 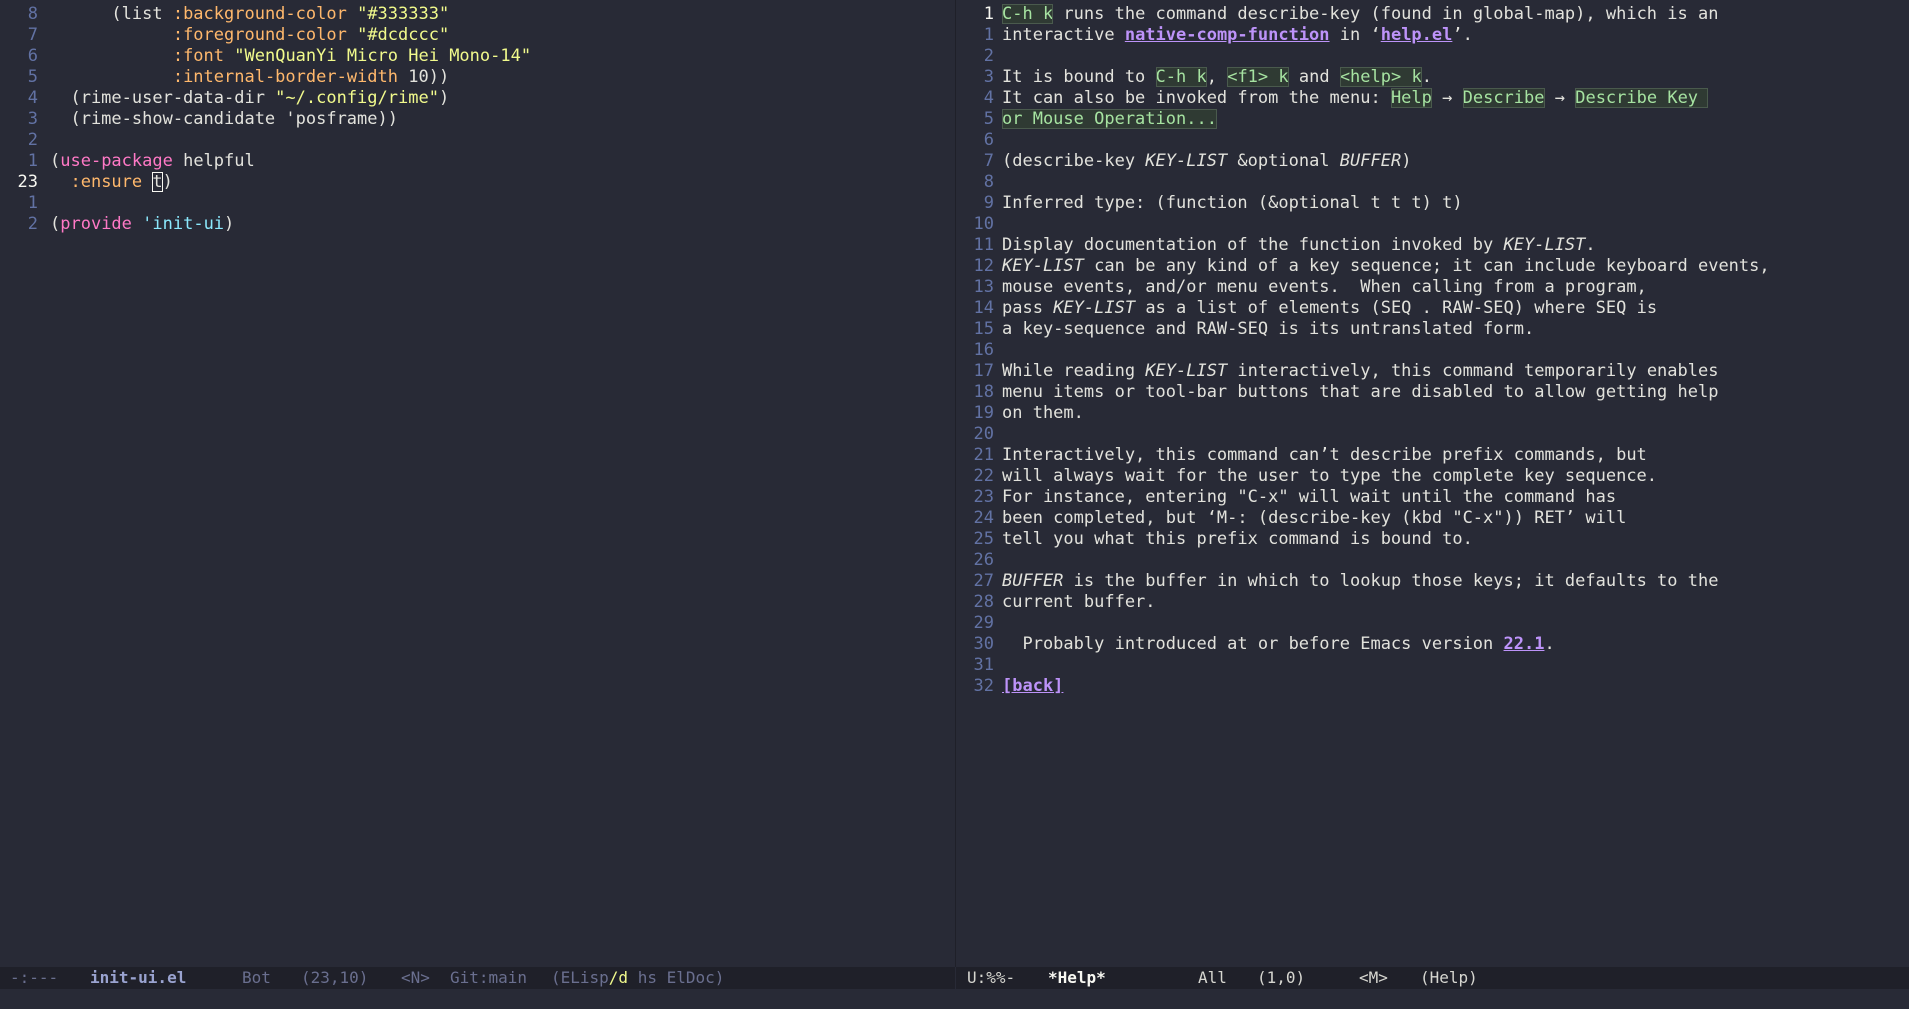 I want to click on code-text: use-package, so click(x=116, y=161).